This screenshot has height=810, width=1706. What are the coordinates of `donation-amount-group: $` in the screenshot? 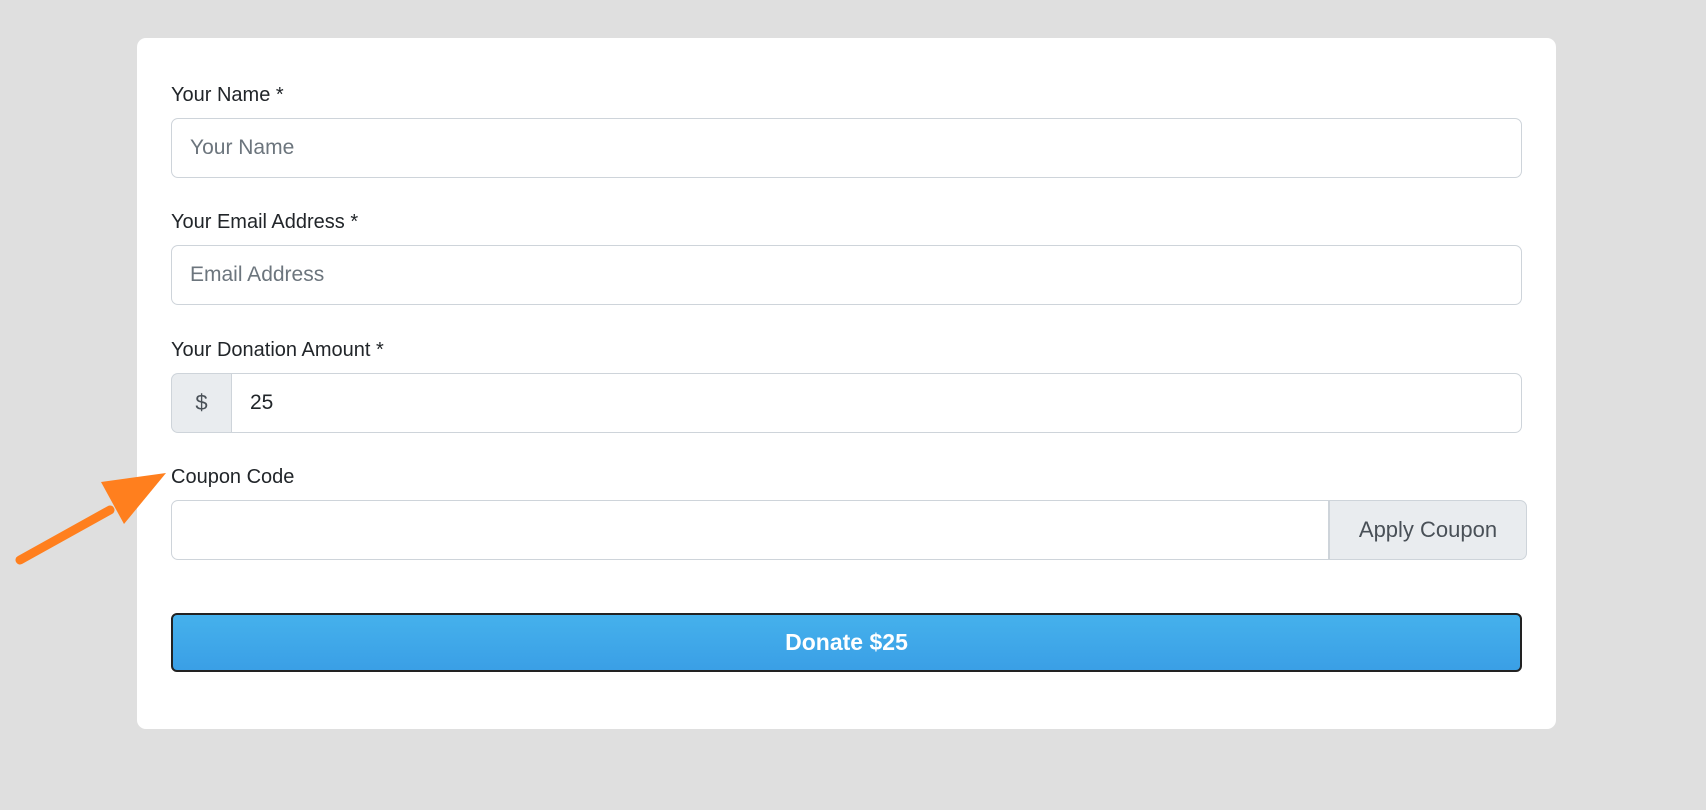 It's located at (846, 403).